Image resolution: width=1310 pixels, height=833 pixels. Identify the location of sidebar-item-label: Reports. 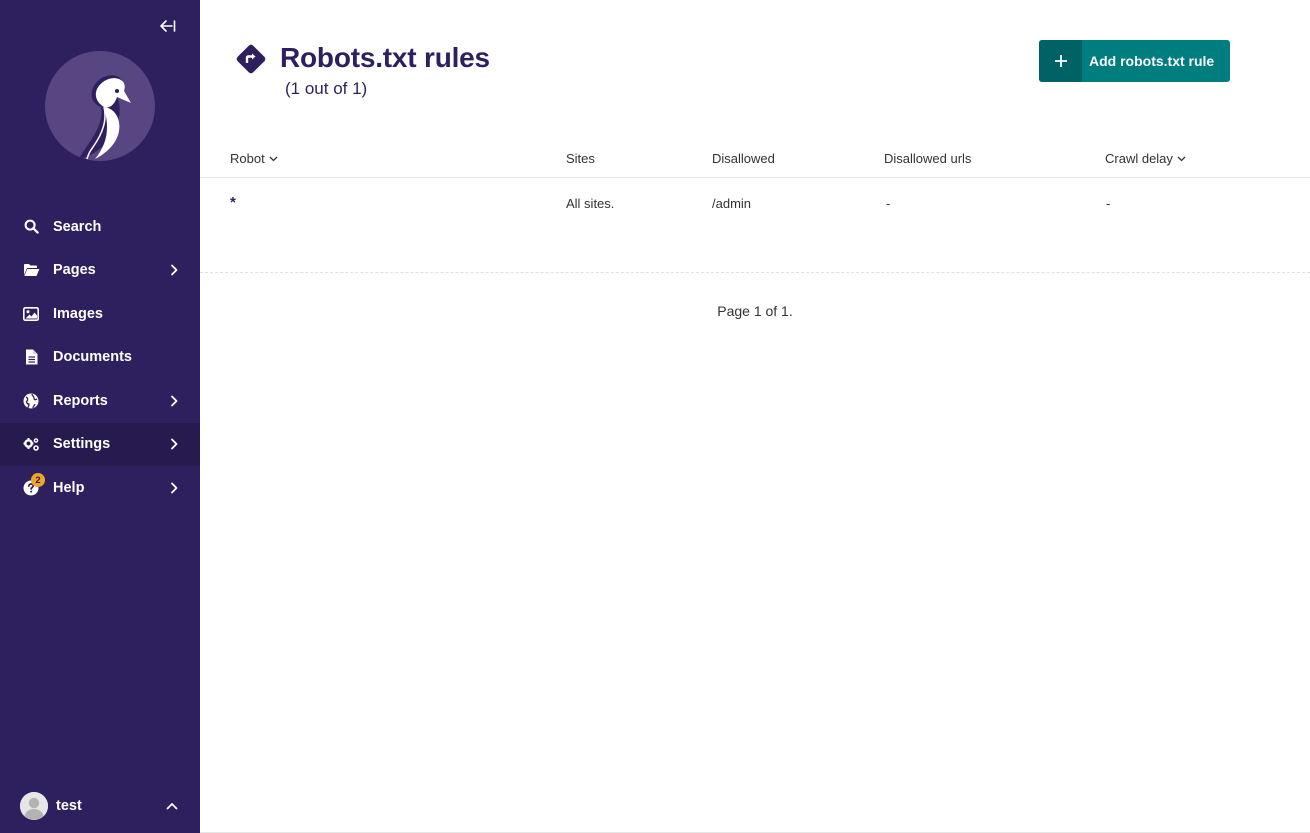
(80, 400).